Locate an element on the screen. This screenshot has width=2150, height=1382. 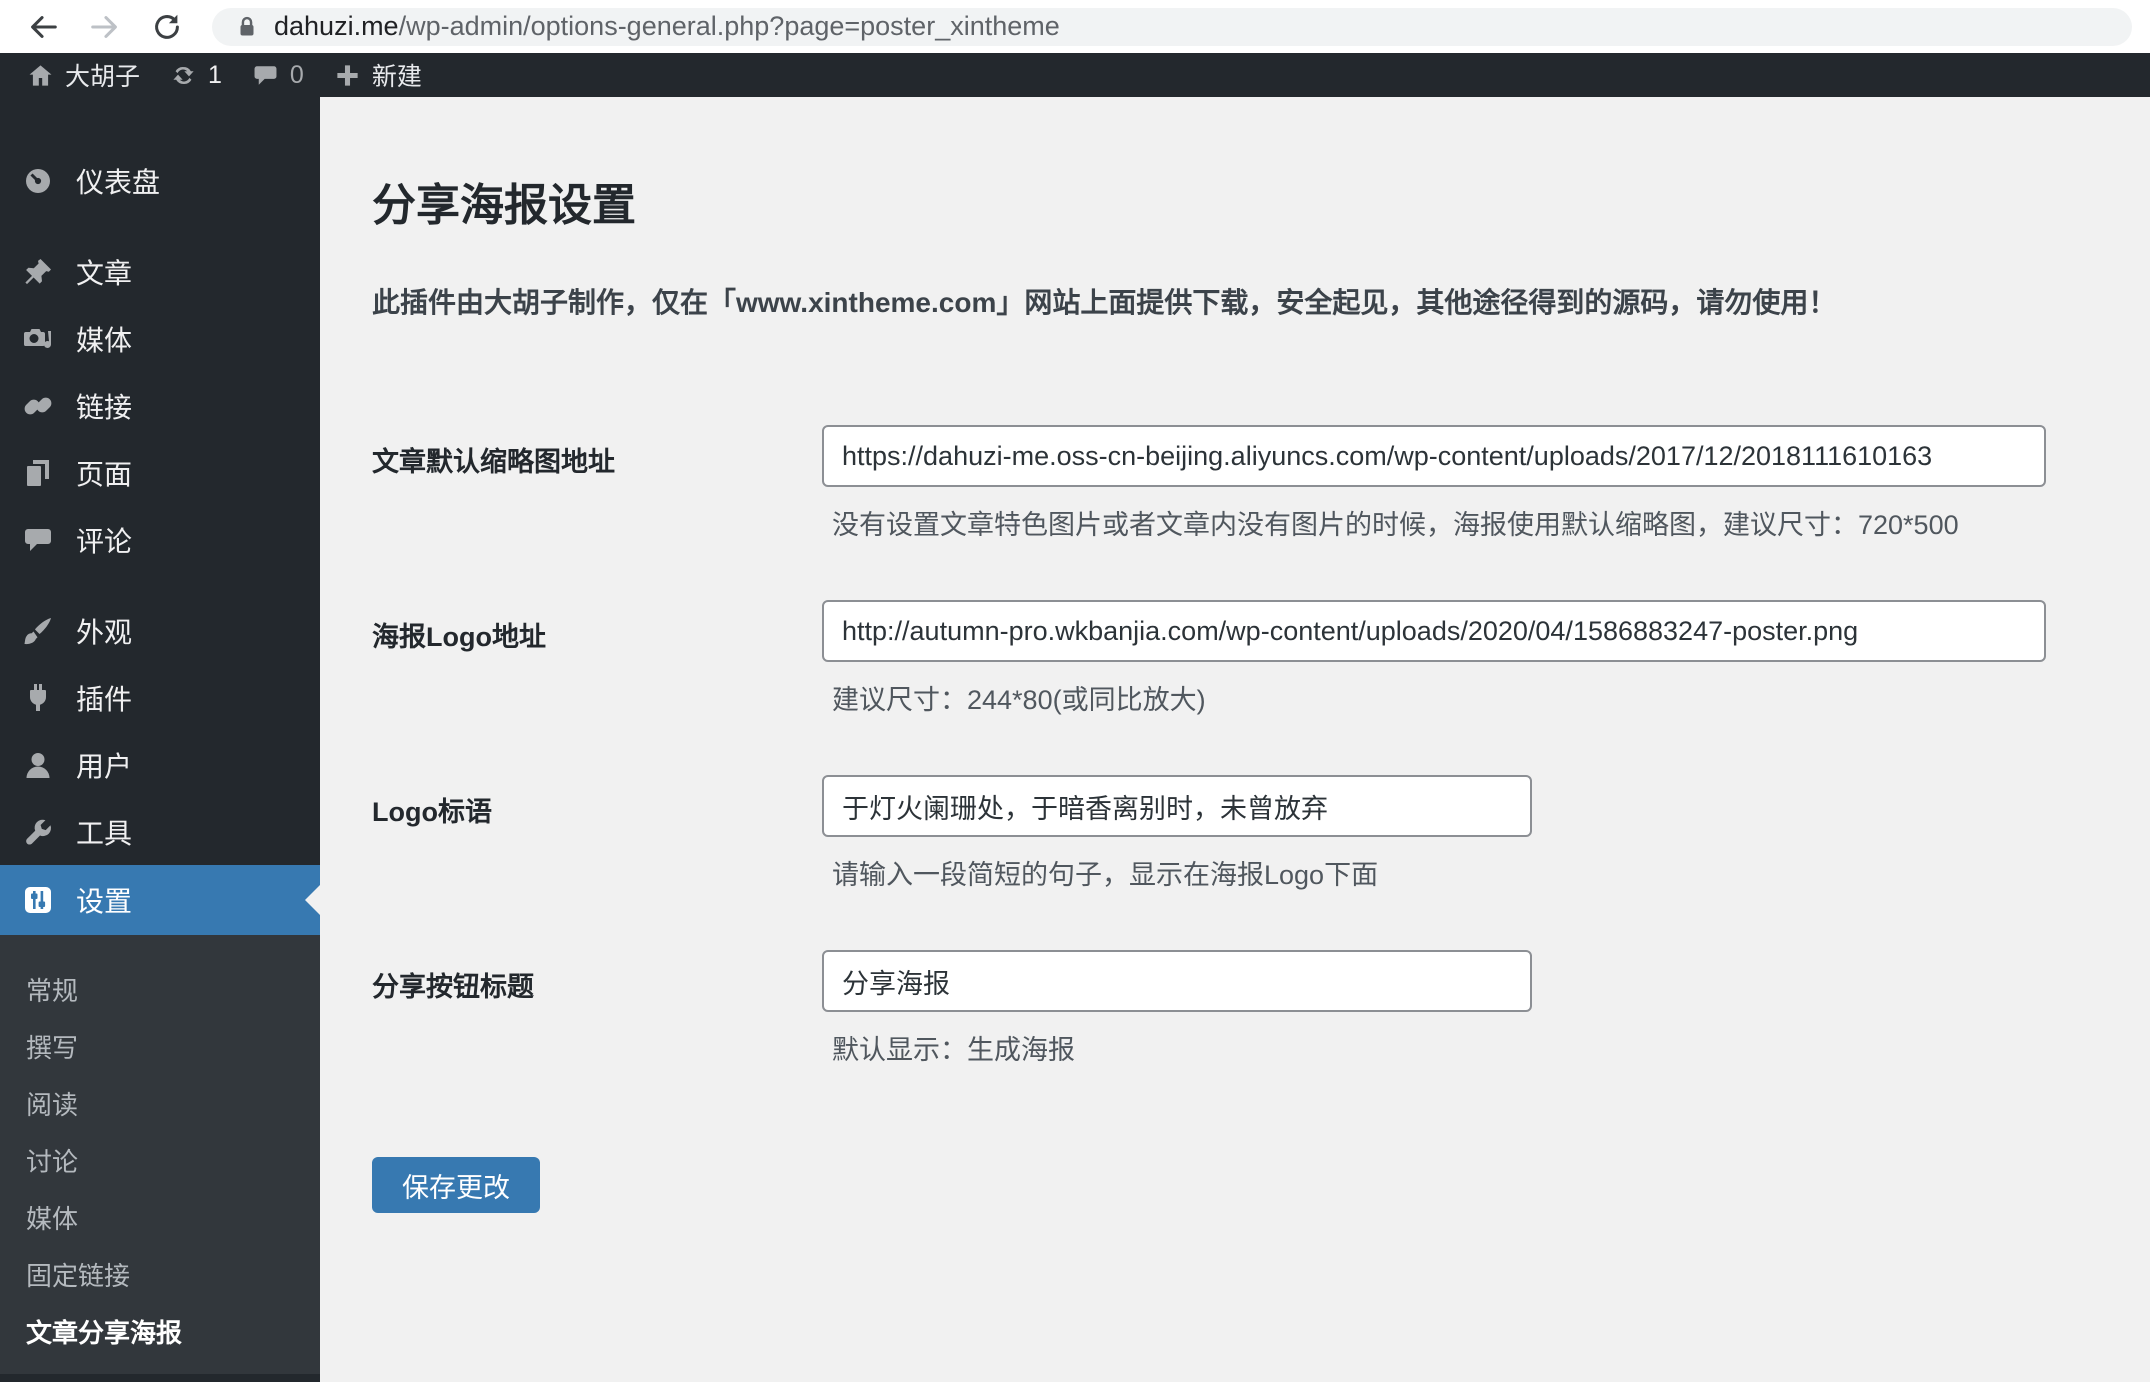
sidebar-item-pages: 页面 is located at coordinates (160, 472).